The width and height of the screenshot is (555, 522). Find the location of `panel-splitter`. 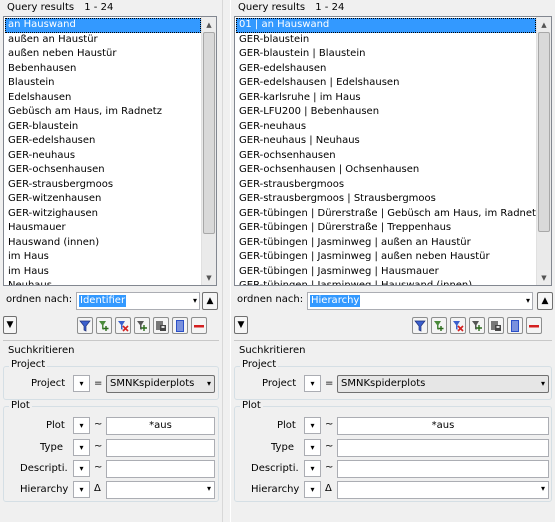

panel-splitter is located at coordinates (226, 261).